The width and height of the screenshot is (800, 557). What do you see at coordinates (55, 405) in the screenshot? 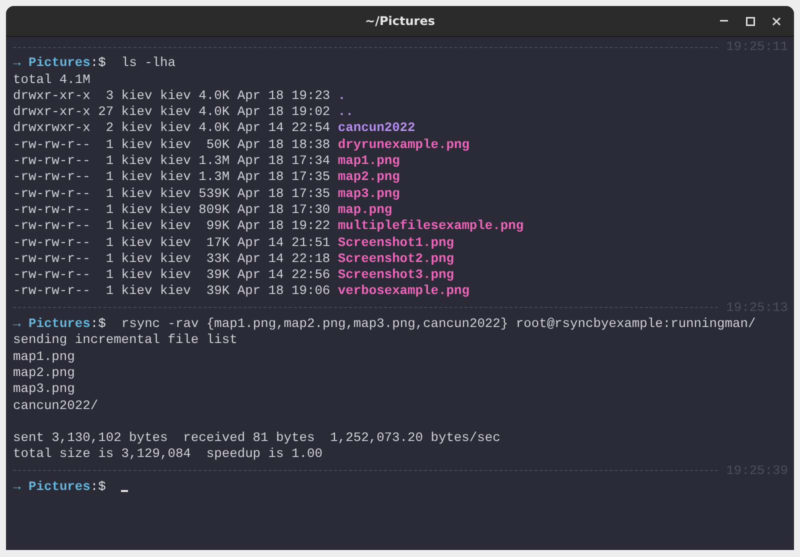
I see `output-line: cancun2022/` at bounding box center [55, 405].